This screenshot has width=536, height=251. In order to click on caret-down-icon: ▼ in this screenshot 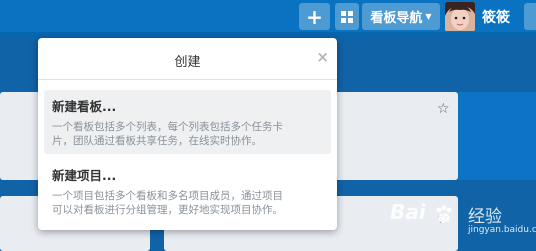, I will do `click(428, 16)`.